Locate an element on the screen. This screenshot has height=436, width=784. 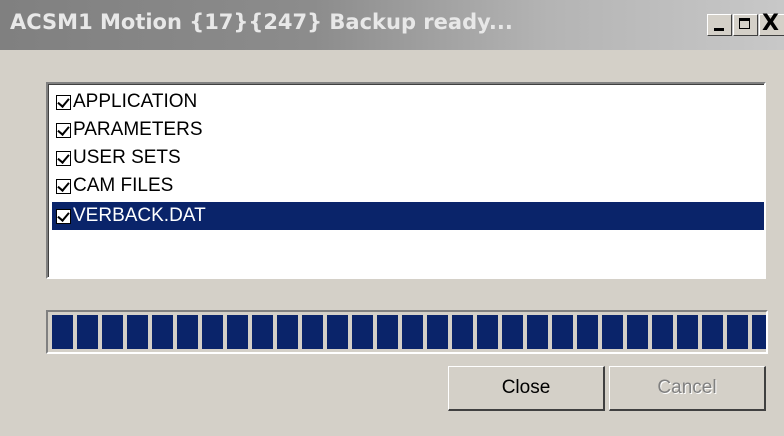
title-bar: ACSM1 Motion {17}{247} Backup ready... X is located at coordinates (392, 25).